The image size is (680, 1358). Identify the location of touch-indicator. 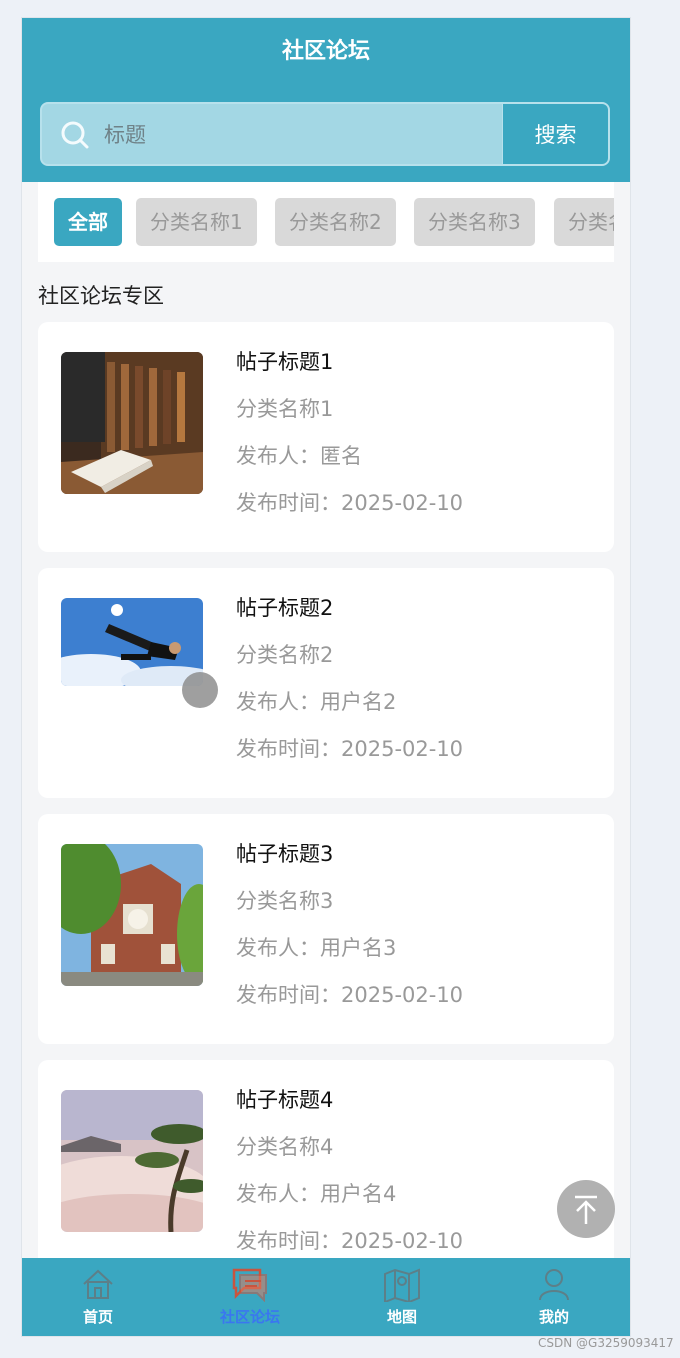
(200, 690).